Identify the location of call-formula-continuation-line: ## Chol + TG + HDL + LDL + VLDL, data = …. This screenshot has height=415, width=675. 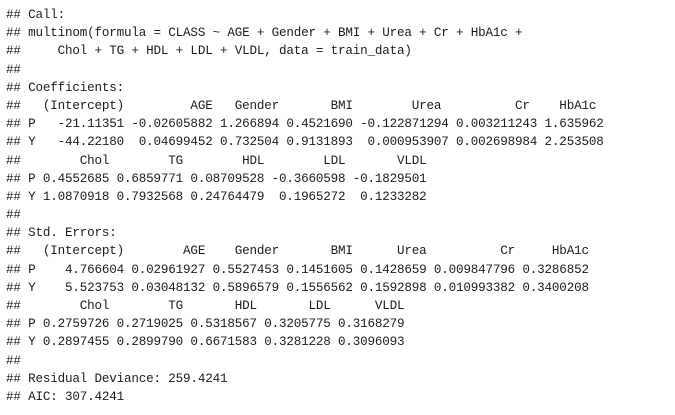
(209, 51).